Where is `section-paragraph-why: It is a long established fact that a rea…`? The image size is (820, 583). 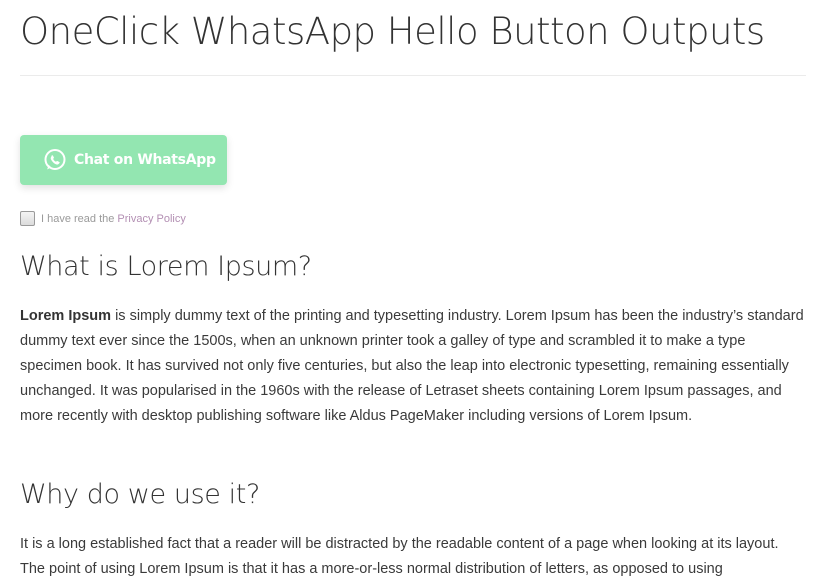
section-paragraph-why: It is a long established fact that a rea… is located at coordinates (399, 556).